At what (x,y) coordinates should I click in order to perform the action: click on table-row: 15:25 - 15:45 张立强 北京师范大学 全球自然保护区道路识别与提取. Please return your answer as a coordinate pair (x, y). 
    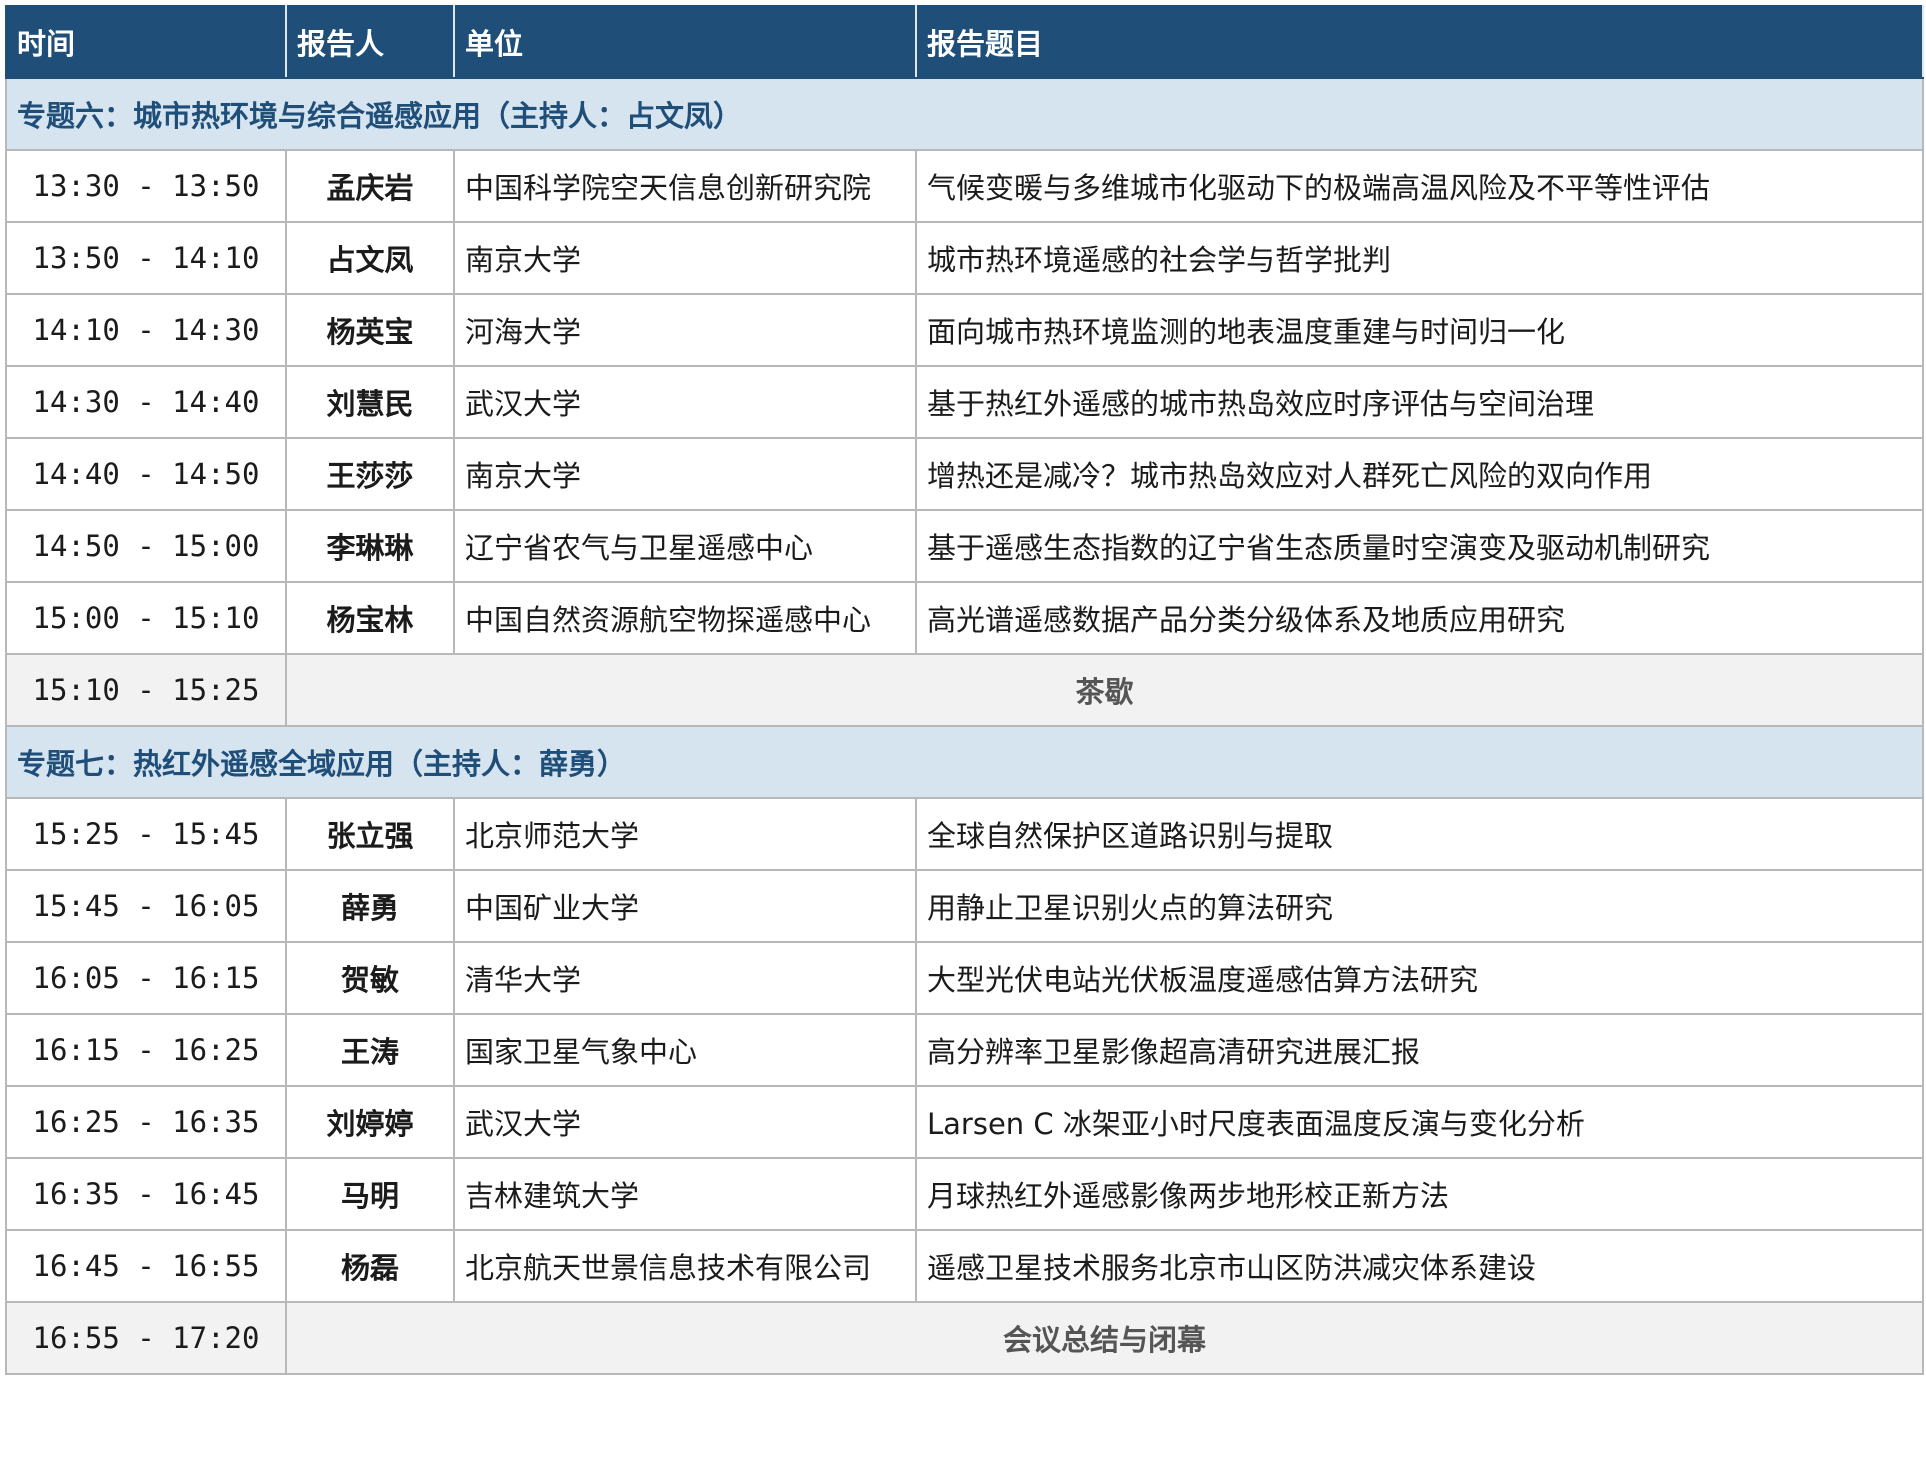
    Looking at the image, I should click on (964, 834).